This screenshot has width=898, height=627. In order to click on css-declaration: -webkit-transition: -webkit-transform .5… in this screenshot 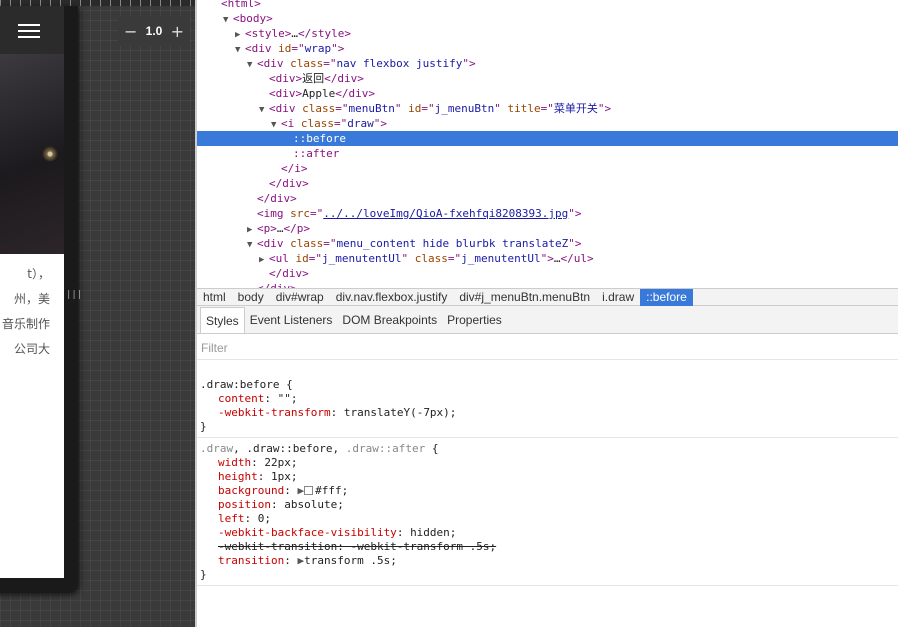, I will do `click(357, 547)`.